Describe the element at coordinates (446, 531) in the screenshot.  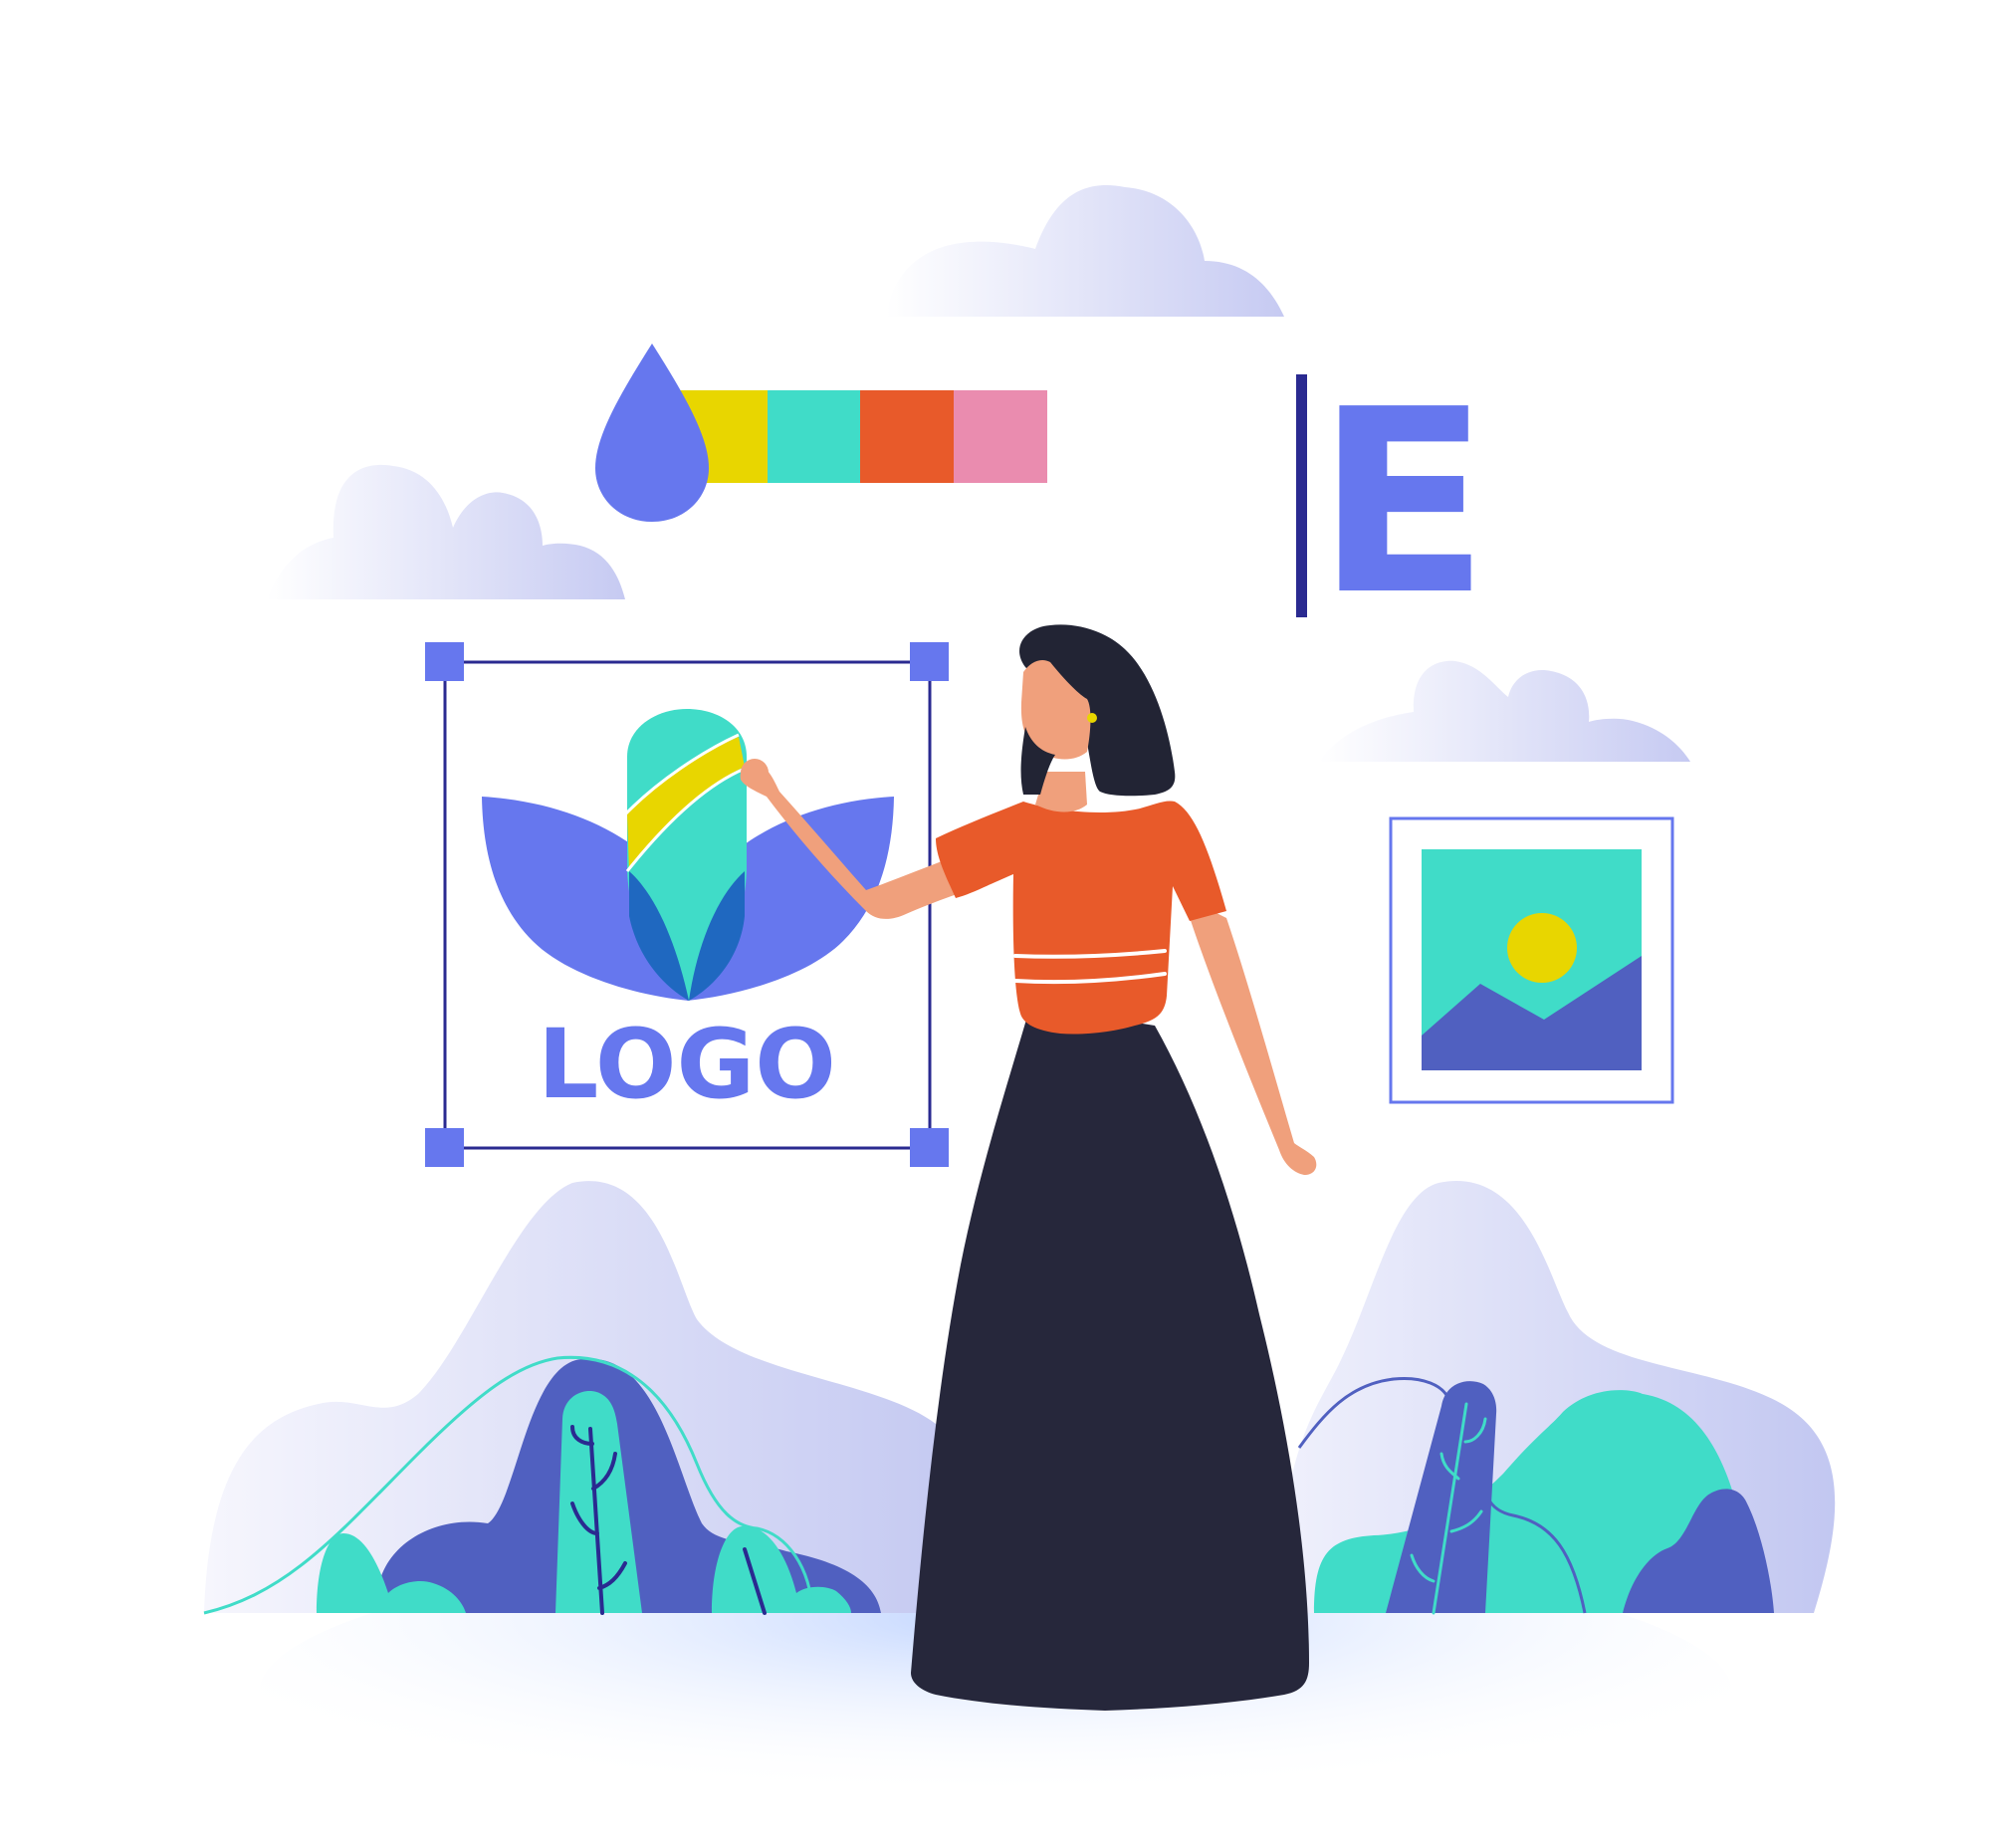
I see `cloud-left` at that location.